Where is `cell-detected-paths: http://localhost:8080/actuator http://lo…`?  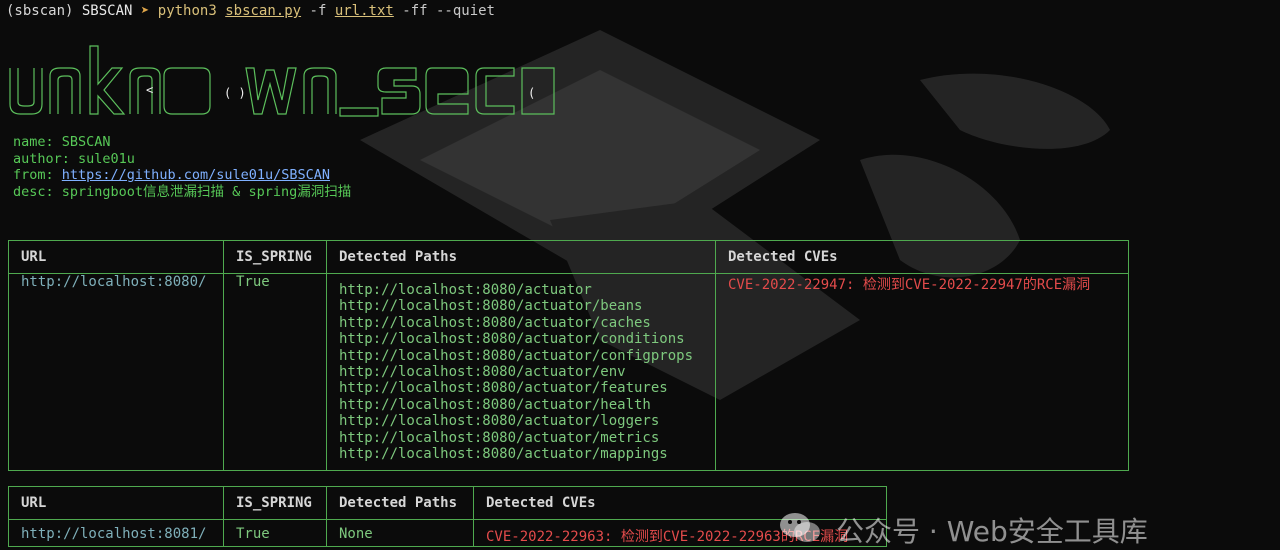 cell-detected-paths: http://localhost:8080/actuator http://lo… is located at coordinates (521, 372).